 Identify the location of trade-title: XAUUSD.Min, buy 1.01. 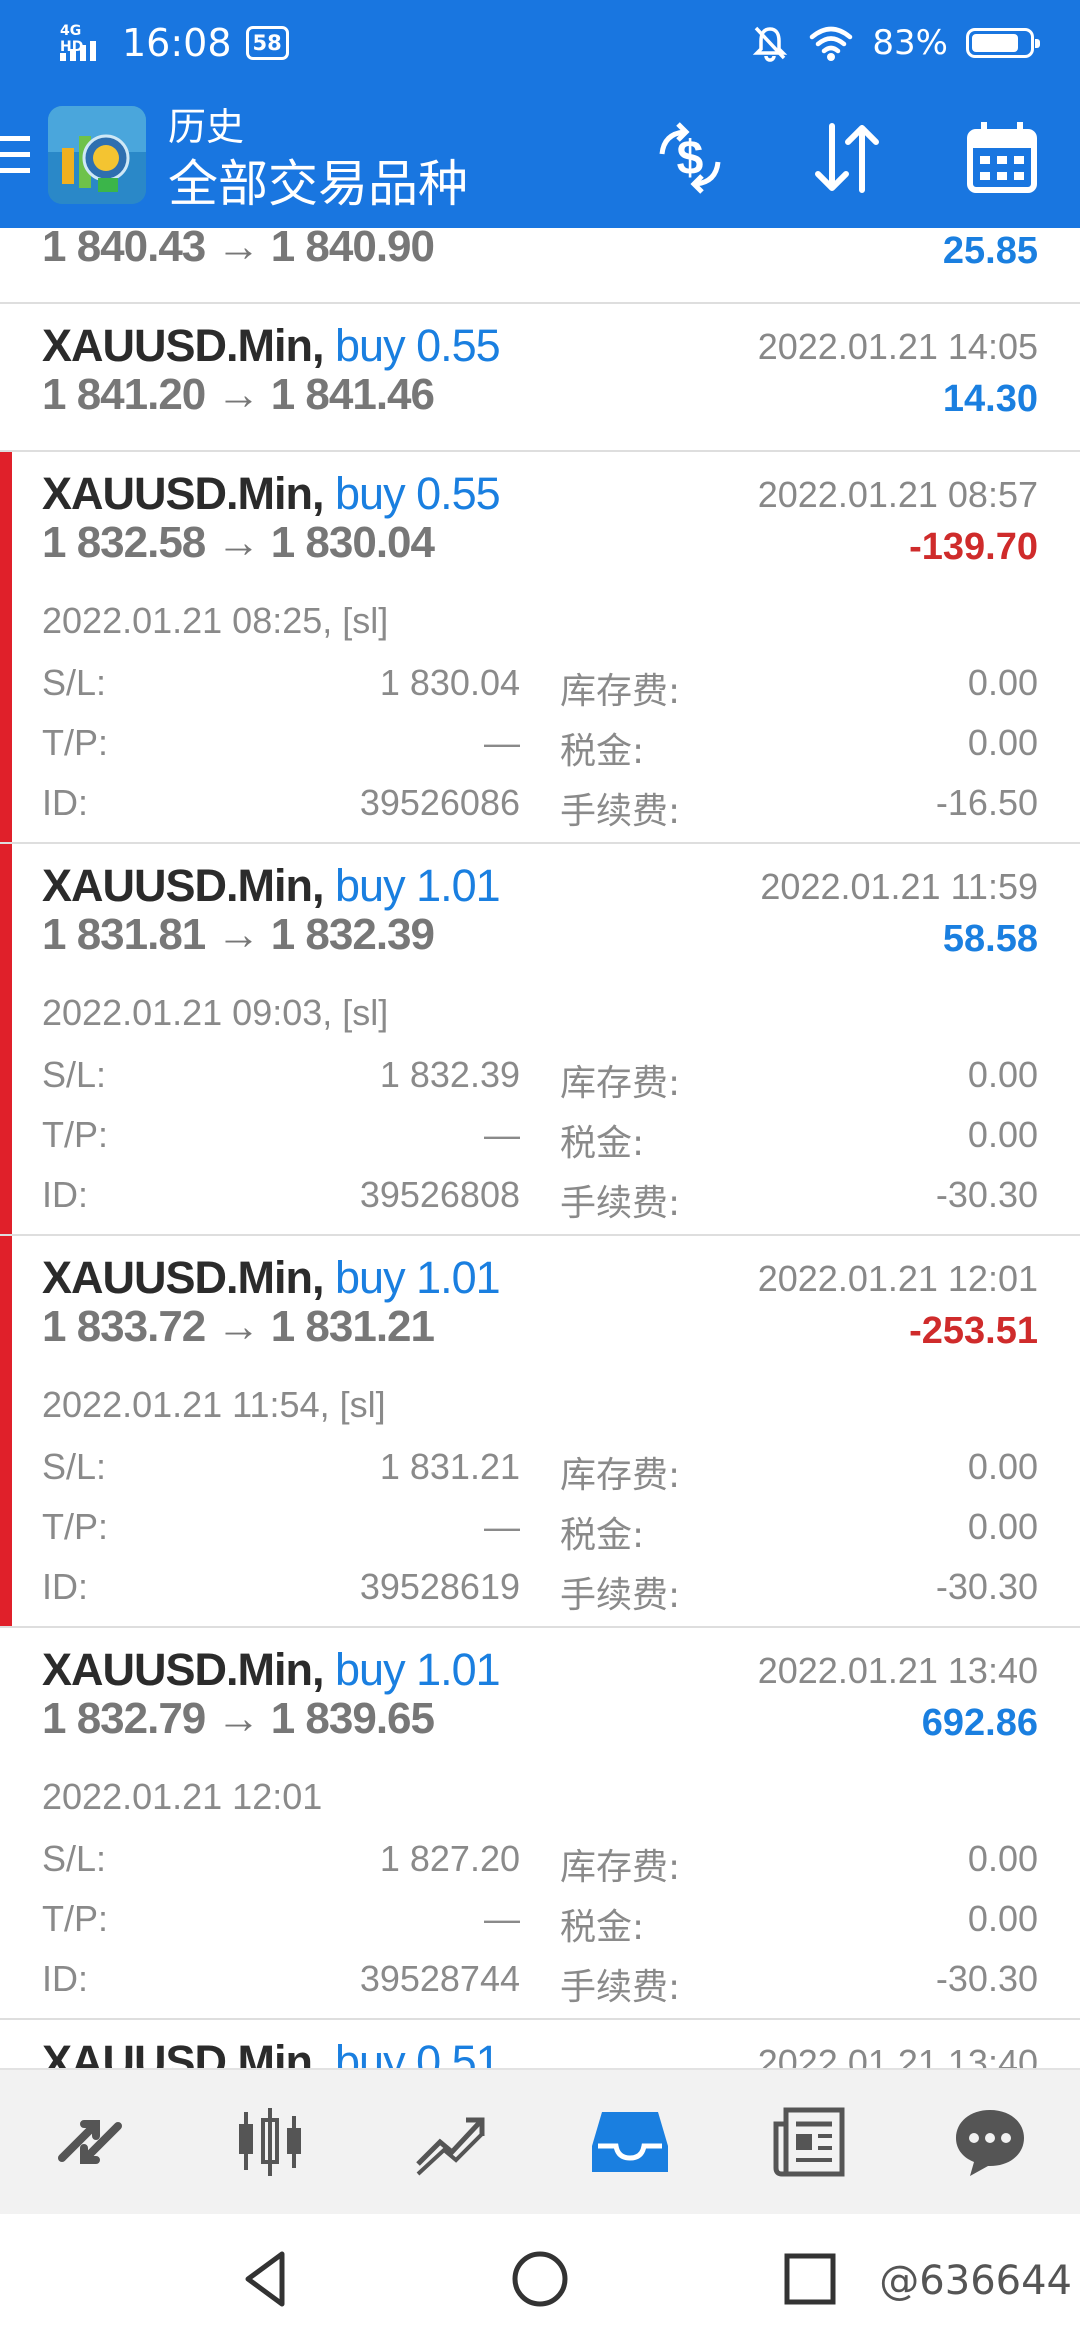
(271, 886).